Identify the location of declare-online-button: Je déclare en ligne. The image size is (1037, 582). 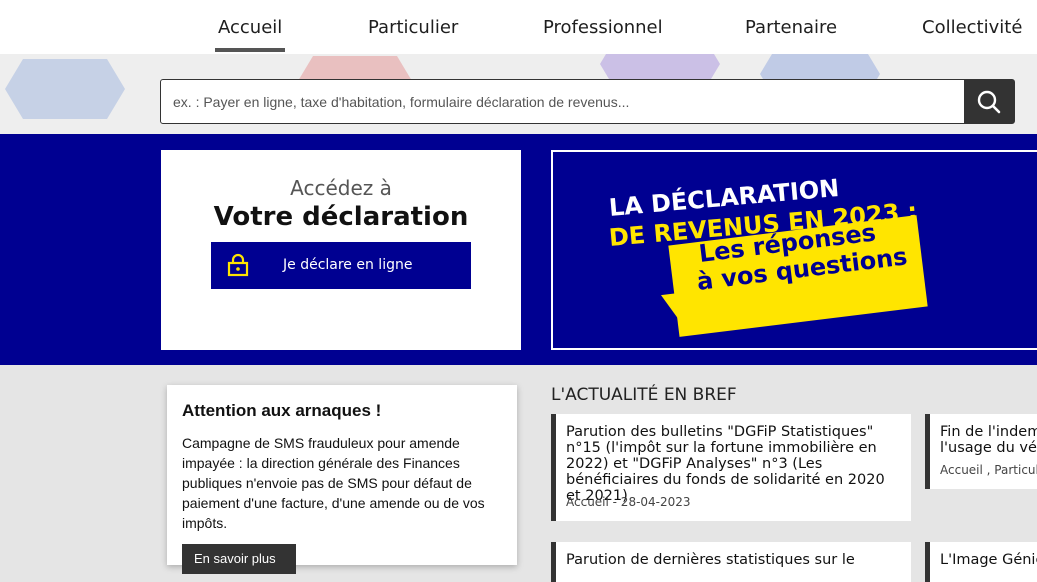
(341, 265).